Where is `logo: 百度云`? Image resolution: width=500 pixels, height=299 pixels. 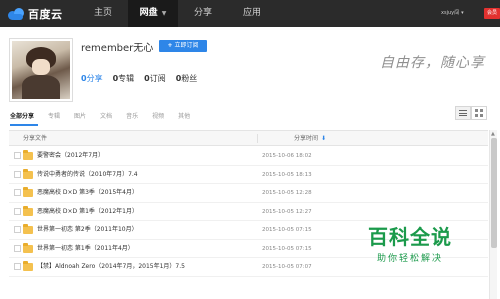 logo: 百度云 is located at coordinates (35, 13).